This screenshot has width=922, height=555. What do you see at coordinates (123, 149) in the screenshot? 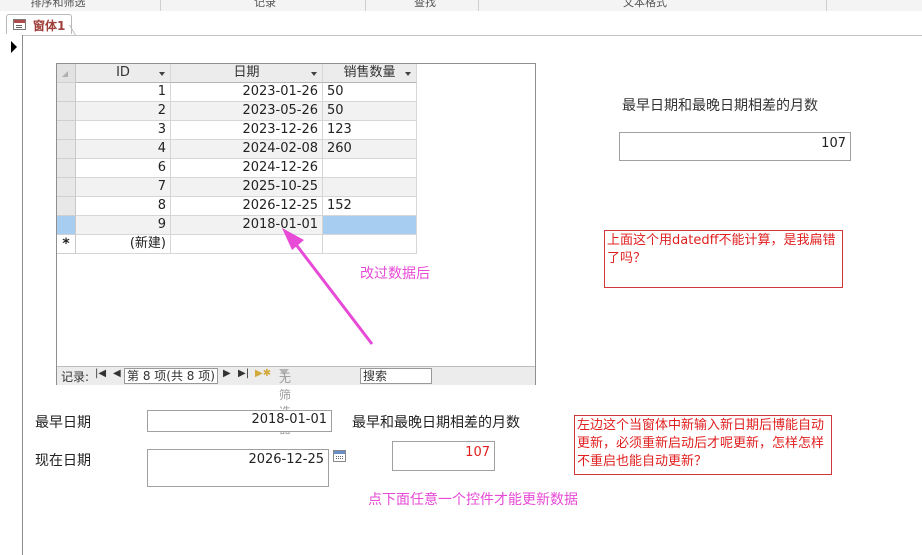
I see `cell-id: 4` at bounding box center [123, 149].